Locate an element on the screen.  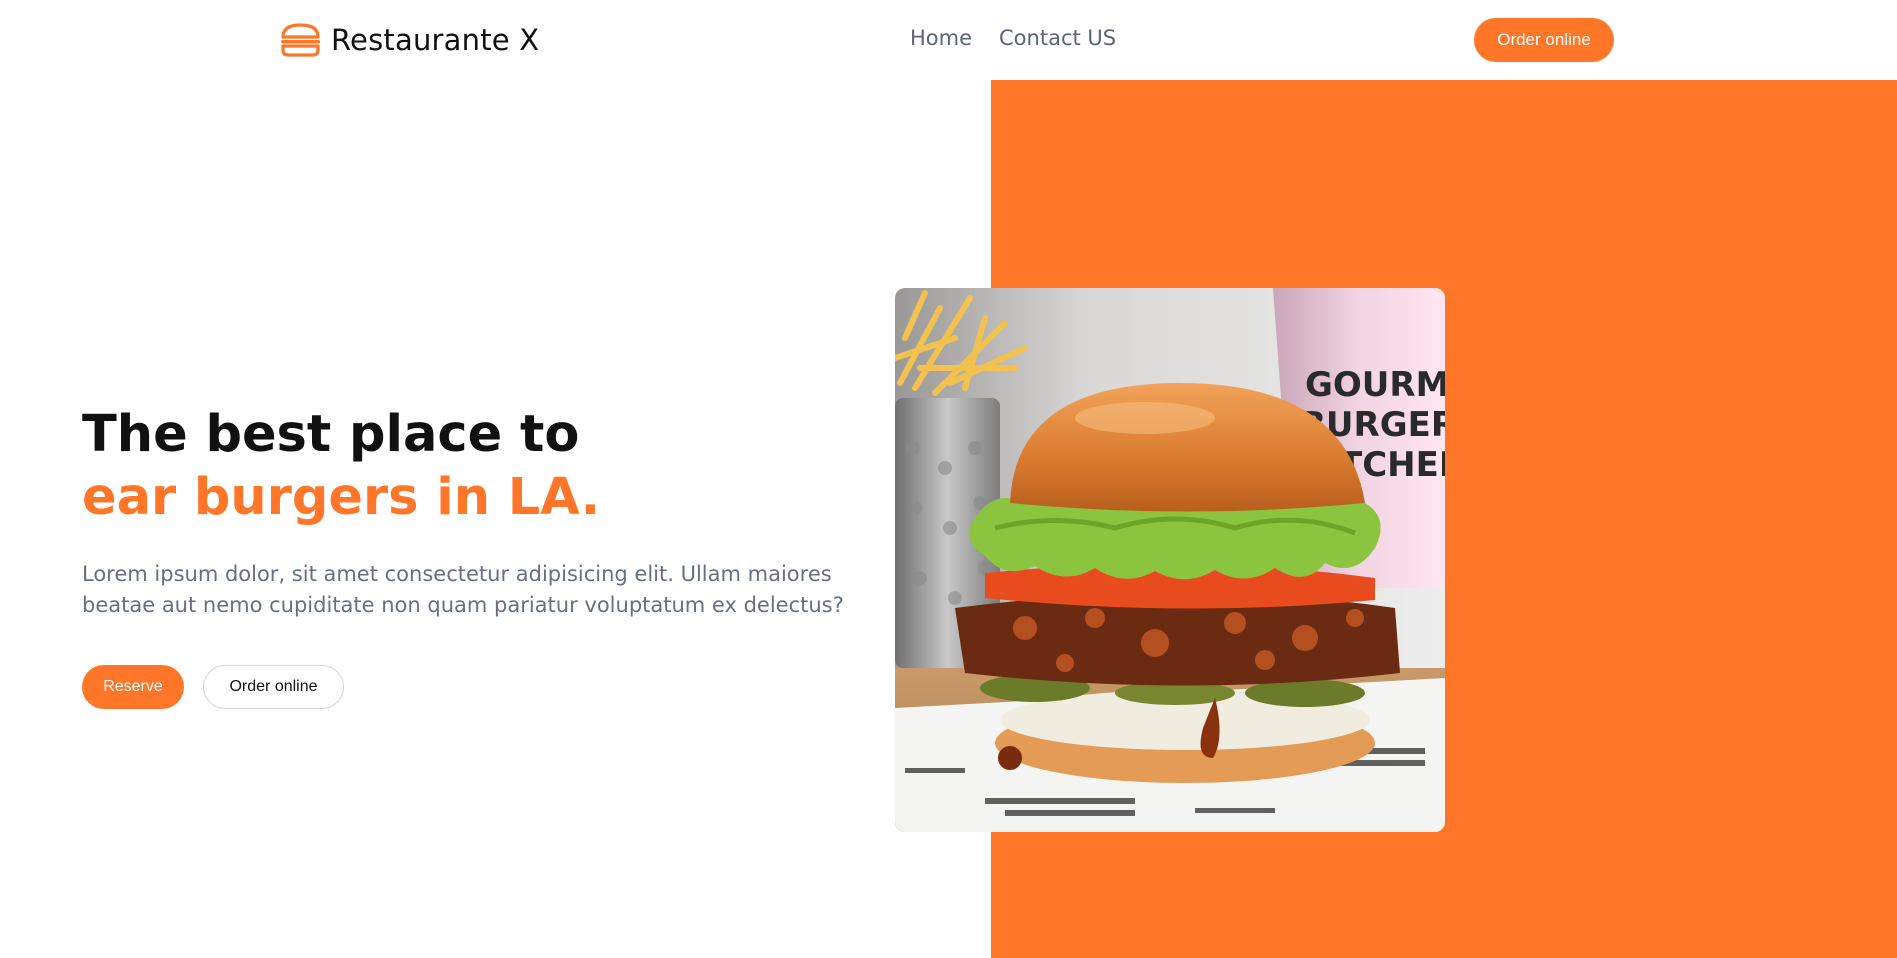
hero-actions: Reserve Order online is located at coordinates (213, 687).